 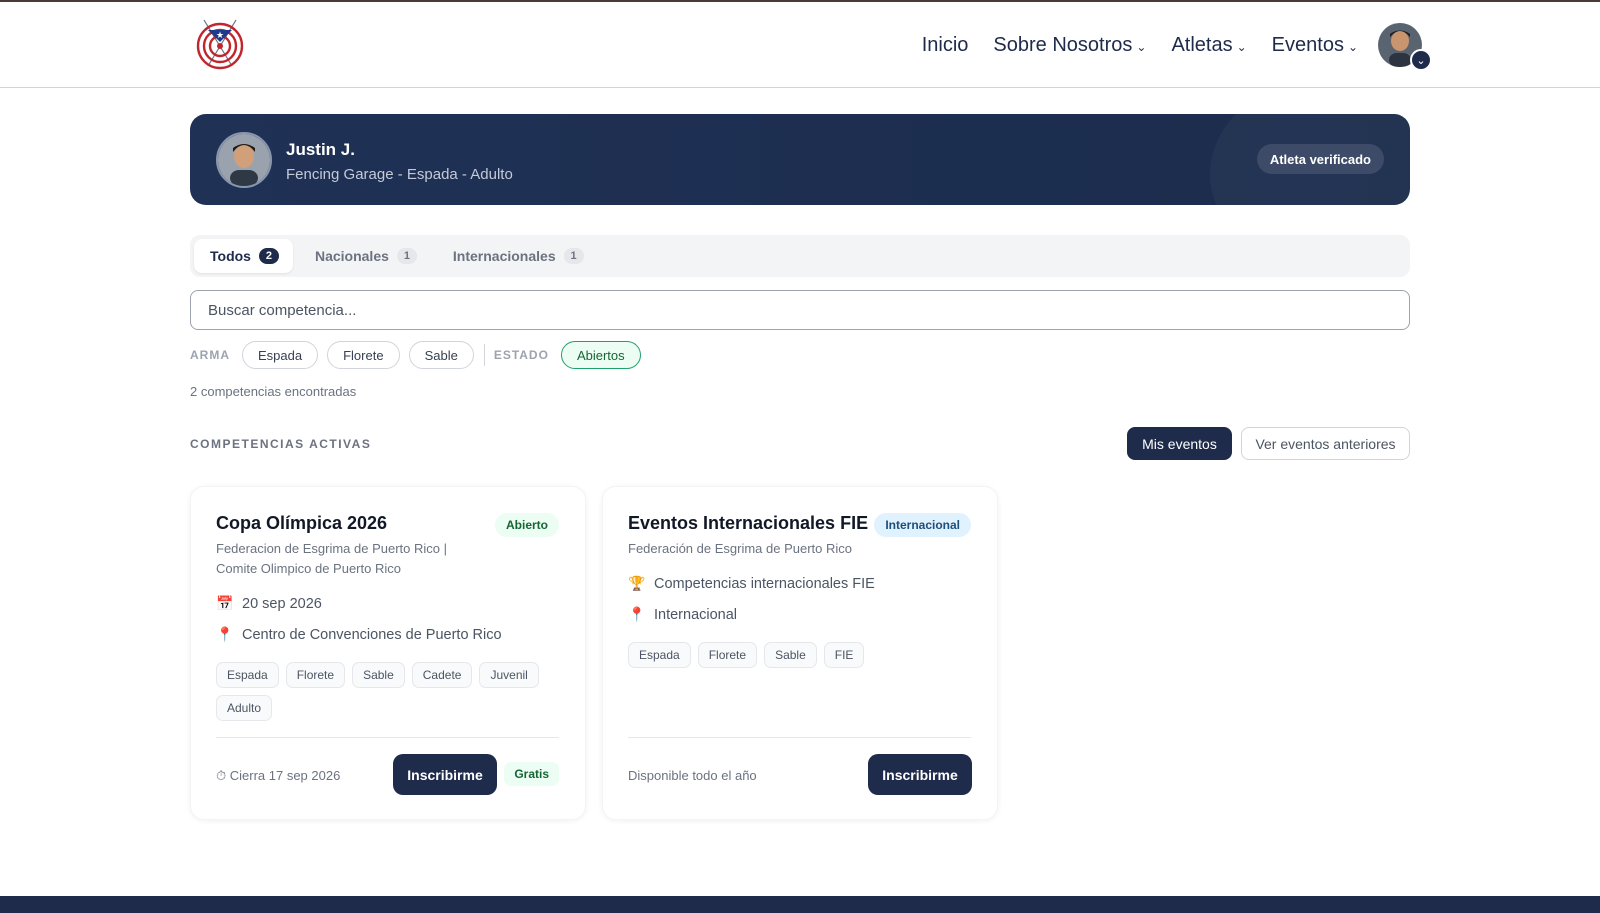 What do you see at coordinates (484, 355) in the screenshot?
I see `filter-divider` at bounding box center [484, 355].